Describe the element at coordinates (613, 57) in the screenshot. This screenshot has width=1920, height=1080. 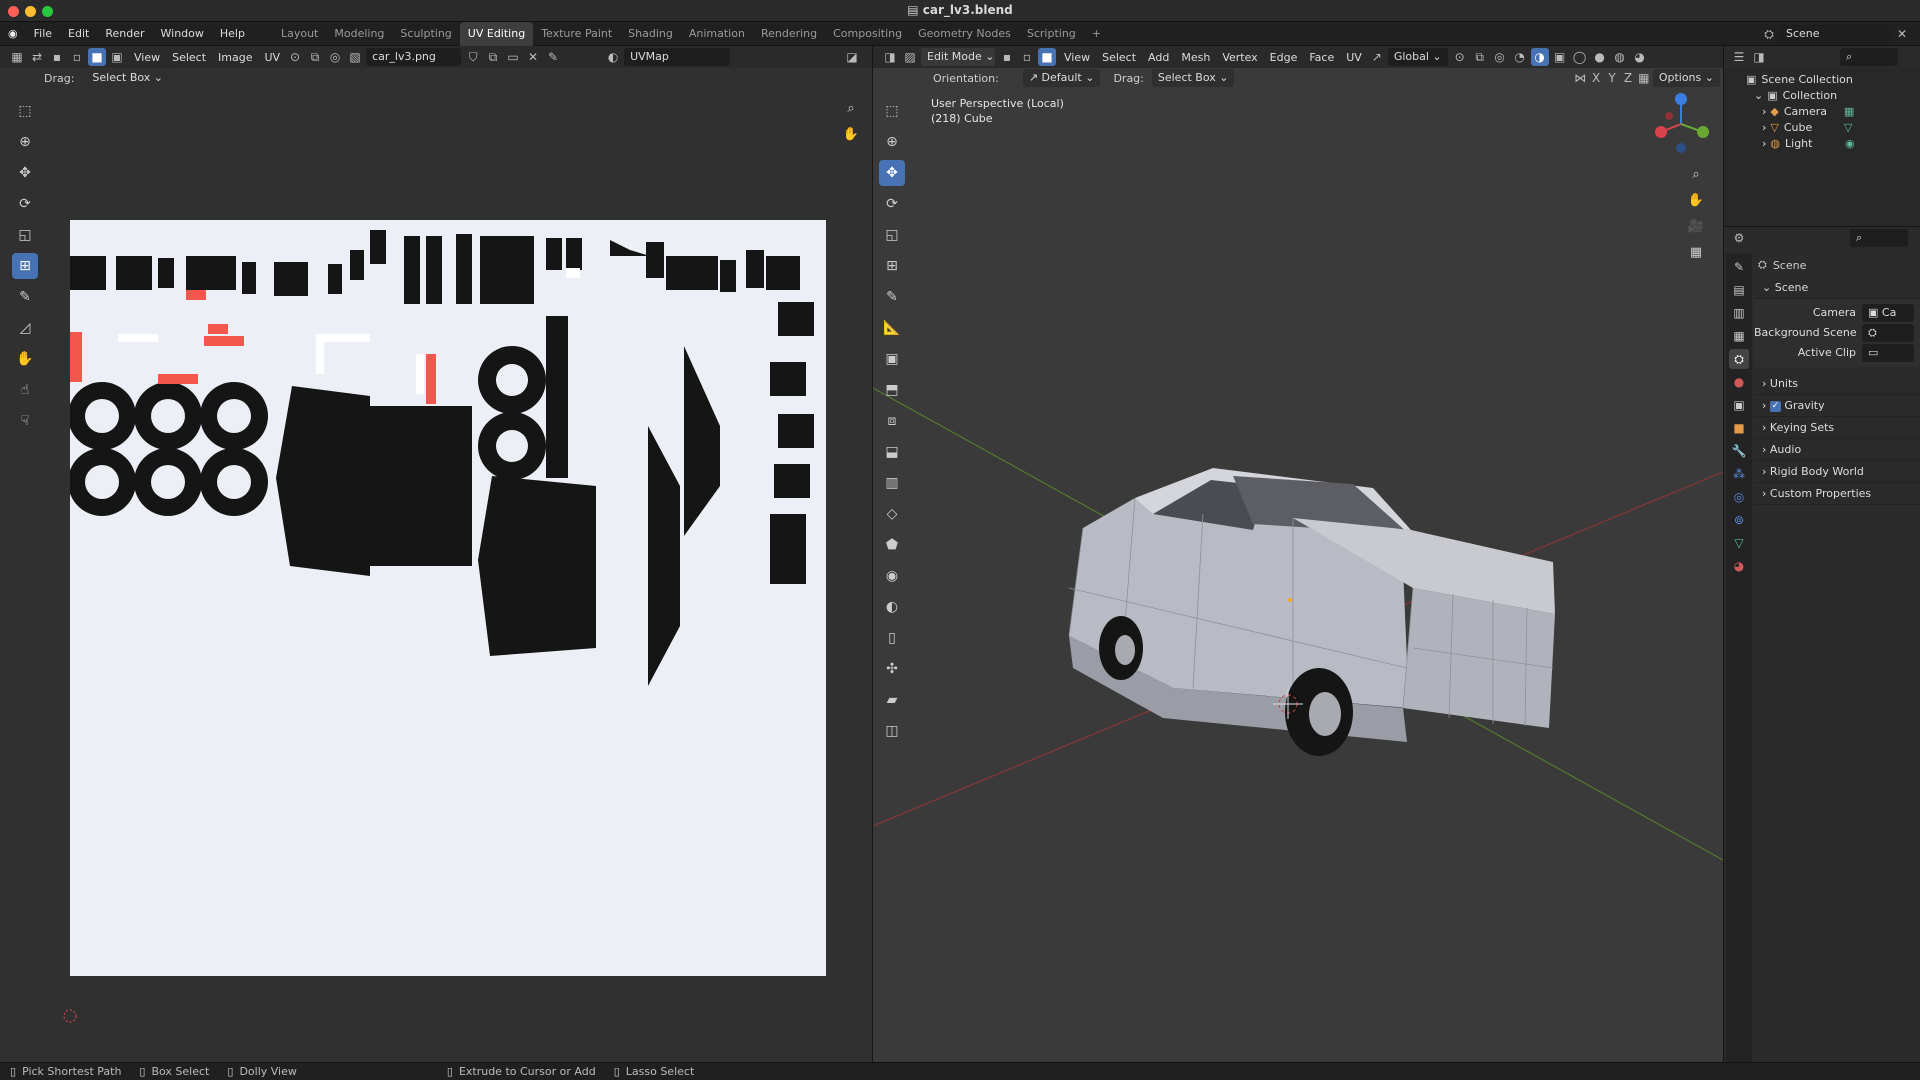
I see `uvmap-icon: ◐` at that location.